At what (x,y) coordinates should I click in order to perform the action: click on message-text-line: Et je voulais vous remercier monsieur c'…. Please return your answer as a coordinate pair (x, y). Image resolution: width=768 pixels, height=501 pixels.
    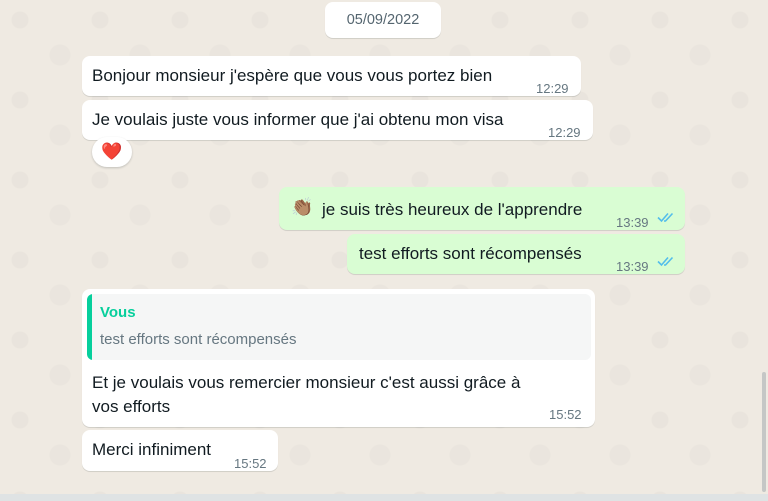
    Looking at the image, I should click on (306, 382).